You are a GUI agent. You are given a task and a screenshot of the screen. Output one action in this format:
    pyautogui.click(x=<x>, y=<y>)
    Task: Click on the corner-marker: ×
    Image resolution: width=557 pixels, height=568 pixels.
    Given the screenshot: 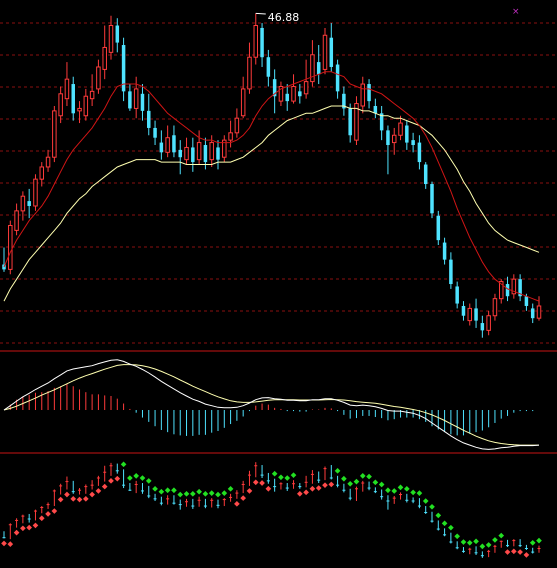 What is the action you would take?
    pyautogui.click(x=516, y=12)
    